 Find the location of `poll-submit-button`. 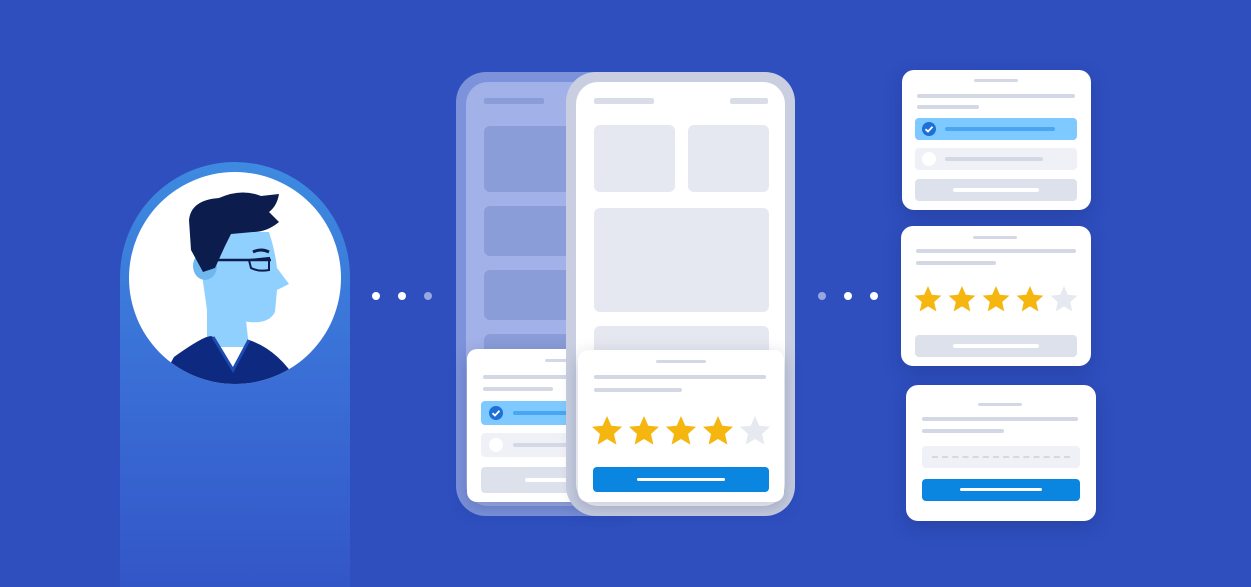

poll-submit-button is located at coordinates (996, 190).